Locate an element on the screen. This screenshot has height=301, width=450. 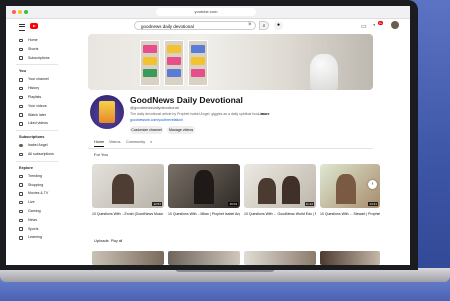
sidebar-item-label: Learning is located at coordinates (35, 237).